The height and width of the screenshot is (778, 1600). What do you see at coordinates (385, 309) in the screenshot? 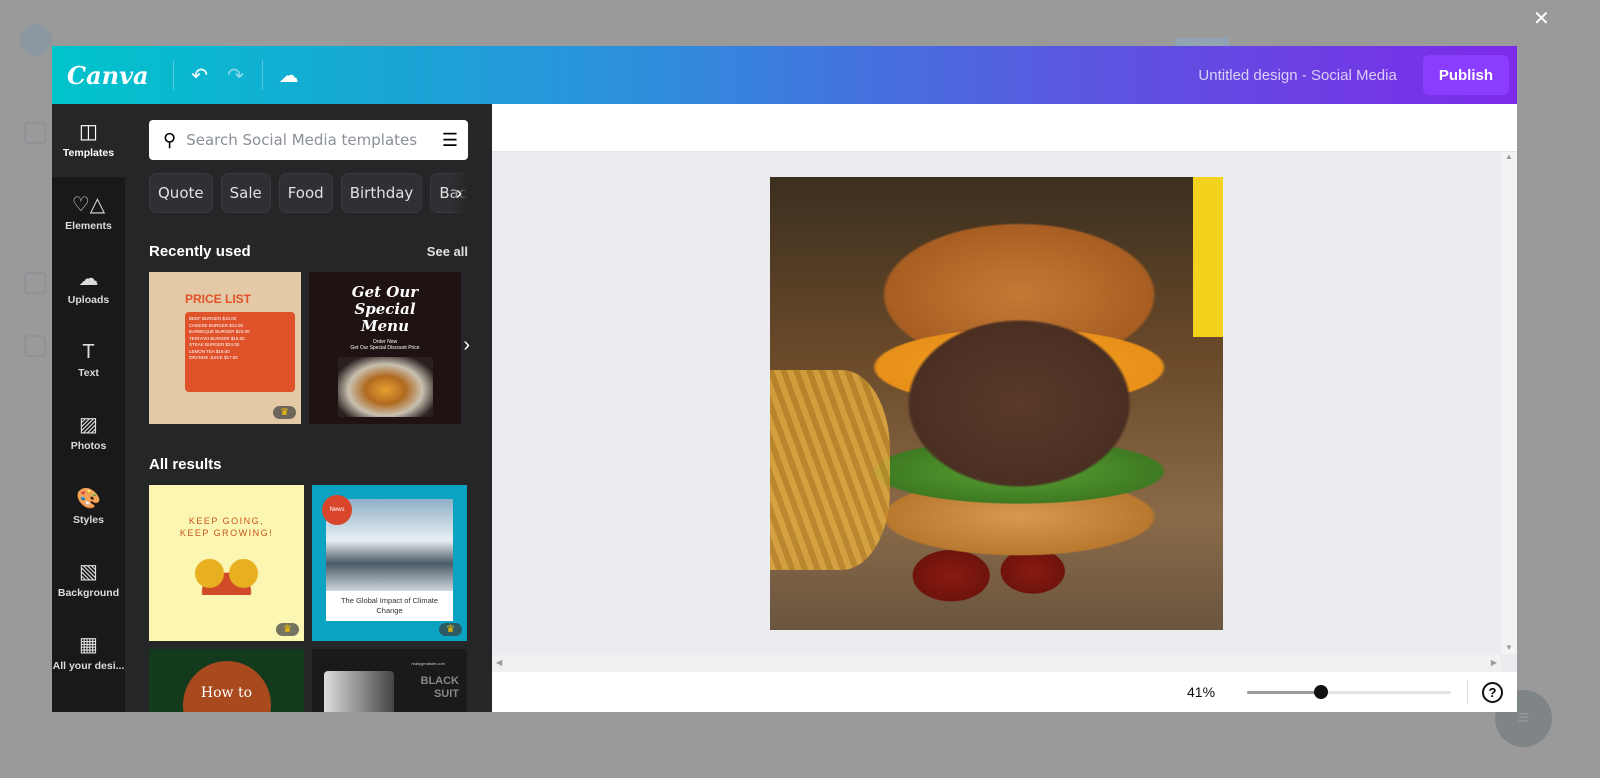
I see `template-title: Get Our Special Menu` at bounding box center [385, 309].